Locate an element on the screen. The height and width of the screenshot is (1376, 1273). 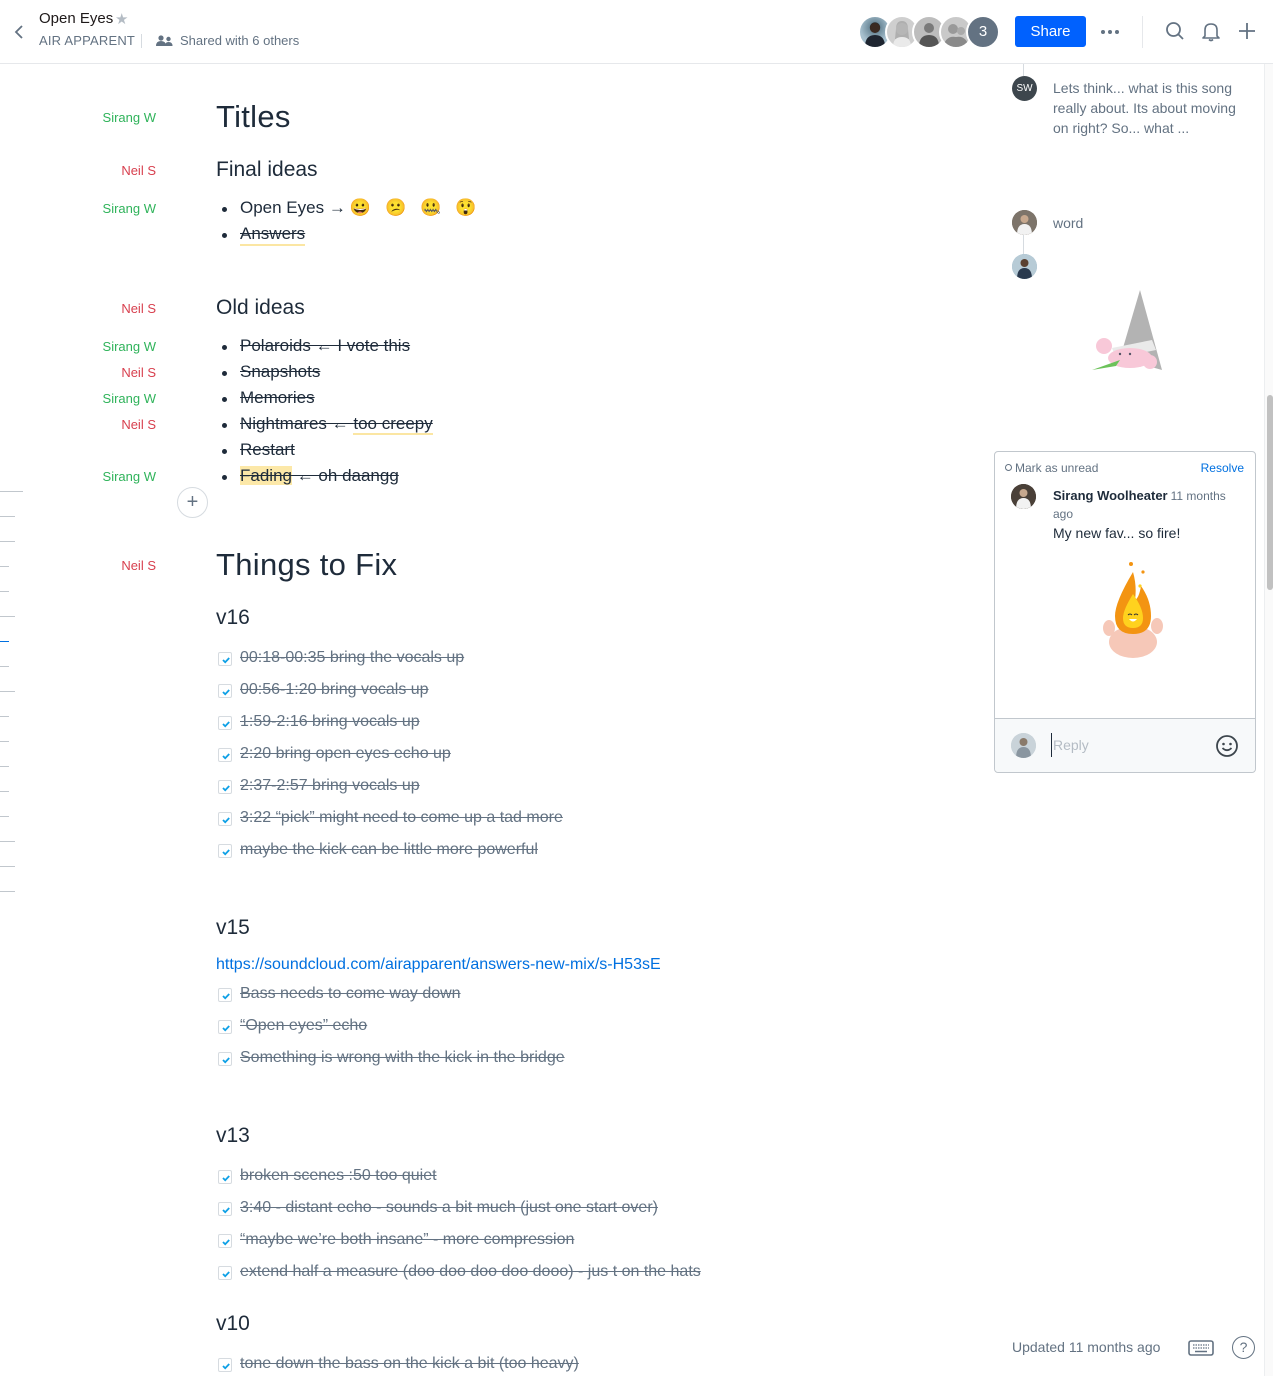
heading-v13: v13 is located at coordinates (233, 1136).